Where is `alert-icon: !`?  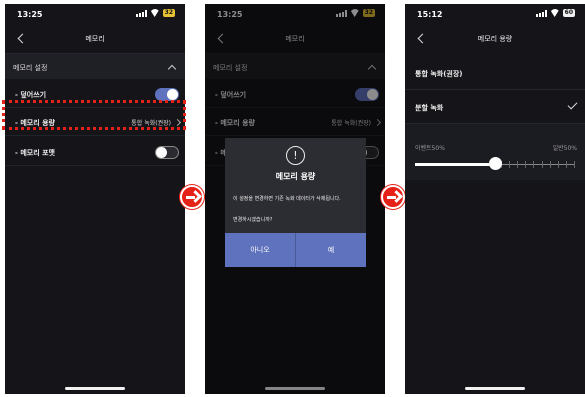
alert-icon: ! is located at coordinates (295, 155).